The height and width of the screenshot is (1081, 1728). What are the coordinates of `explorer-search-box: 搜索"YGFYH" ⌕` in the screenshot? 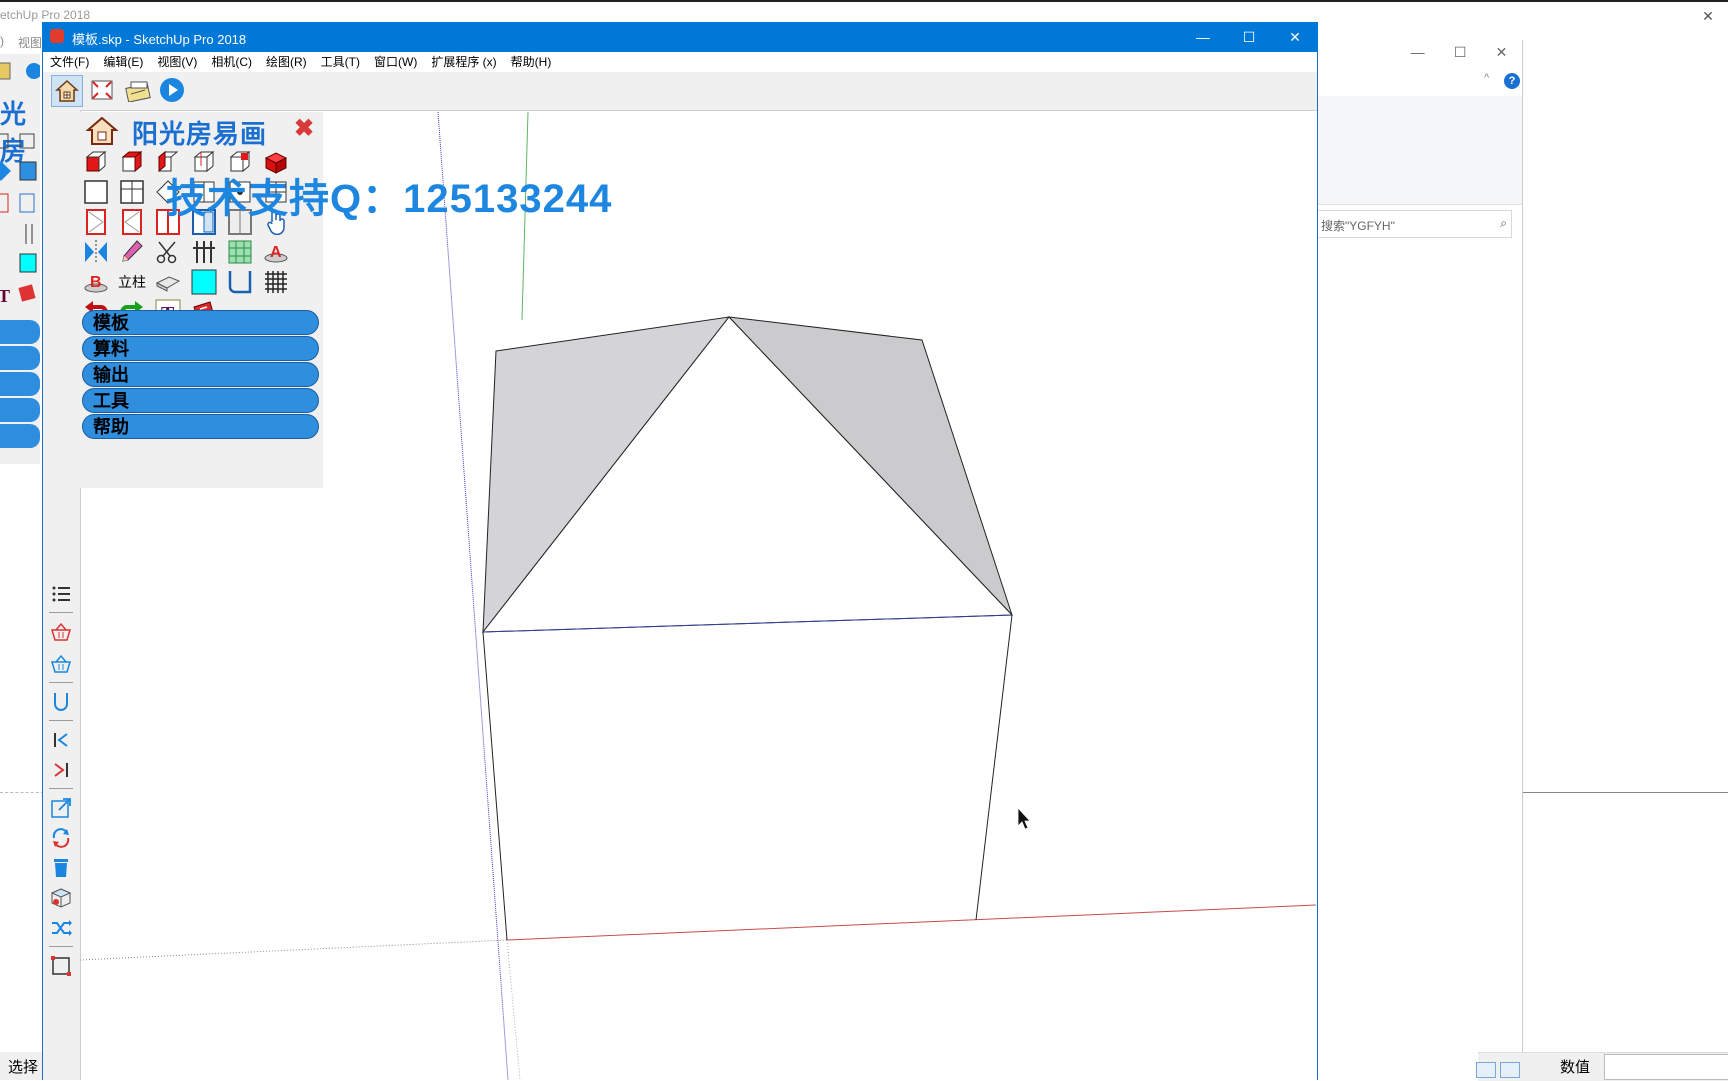 It's located at (1414, 224).